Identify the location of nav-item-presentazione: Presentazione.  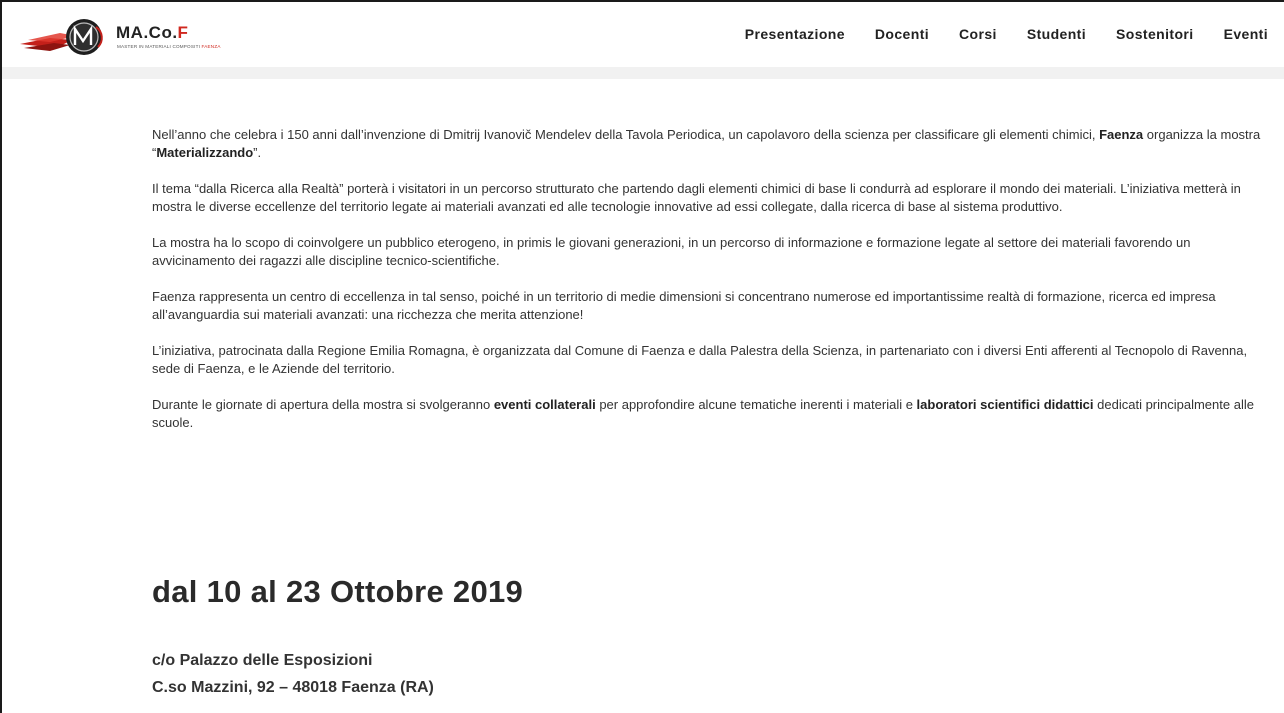
(795, 34).